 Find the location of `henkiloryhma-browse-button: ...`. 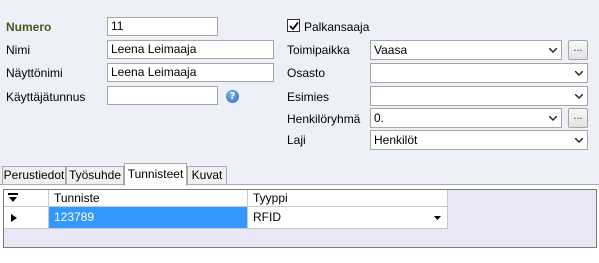

henkiloryhma-browse-button: ... is located at coordinates (578, 118).